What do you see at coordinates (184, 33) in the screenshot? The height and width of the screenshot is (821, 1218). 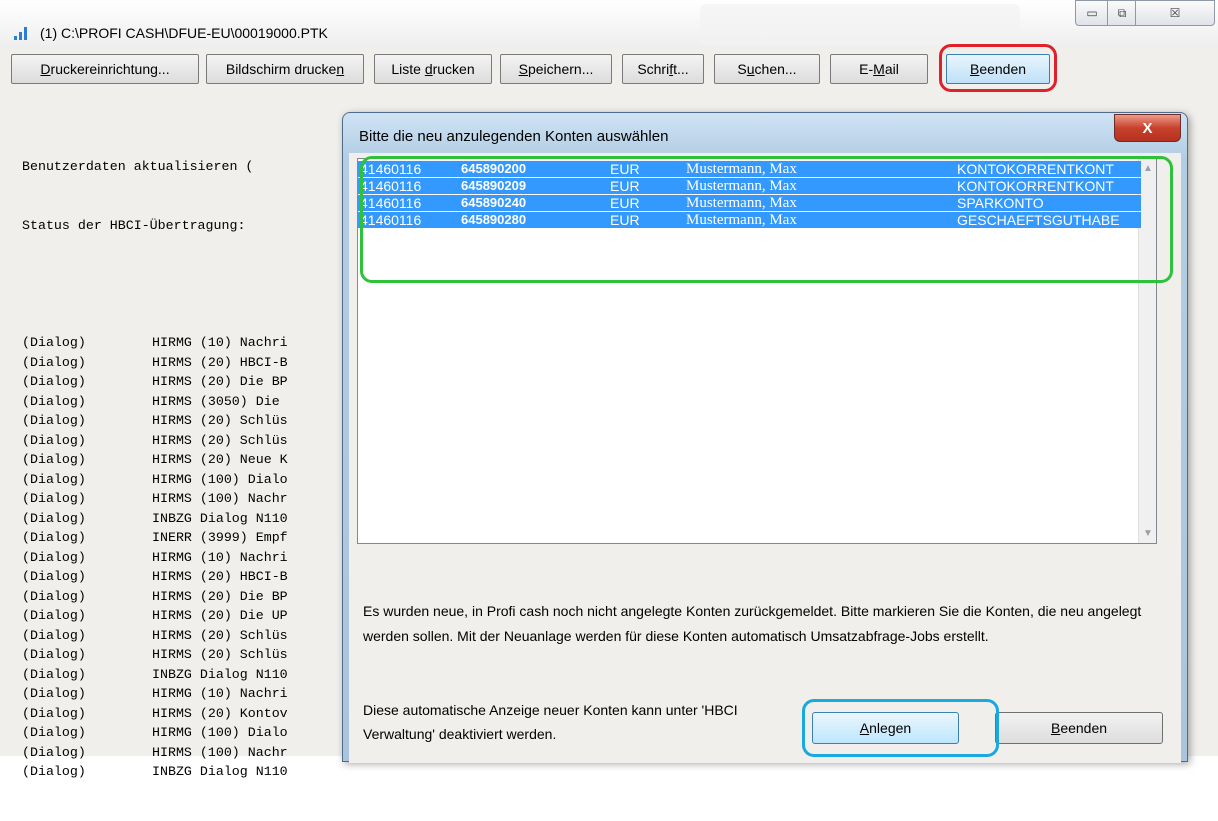 I see `window-title: (1) C:\PROFI CASH\DFUE-EU\00019000.PTK` at bounding box center [184, 33].